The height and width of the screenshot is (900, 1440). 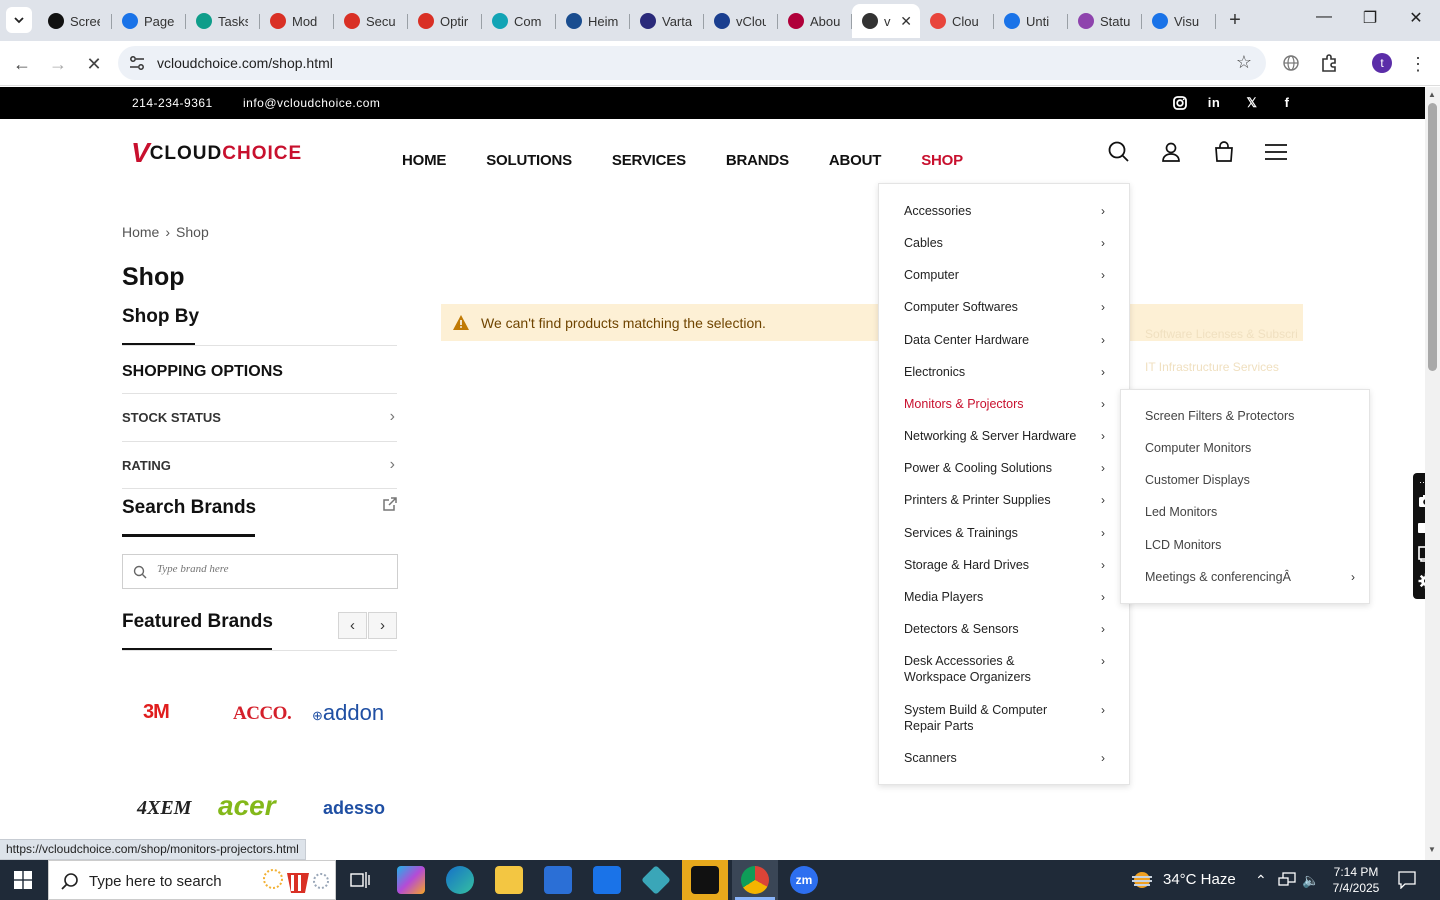 I want to click on translate-icon, so click(x=1291, y=63).